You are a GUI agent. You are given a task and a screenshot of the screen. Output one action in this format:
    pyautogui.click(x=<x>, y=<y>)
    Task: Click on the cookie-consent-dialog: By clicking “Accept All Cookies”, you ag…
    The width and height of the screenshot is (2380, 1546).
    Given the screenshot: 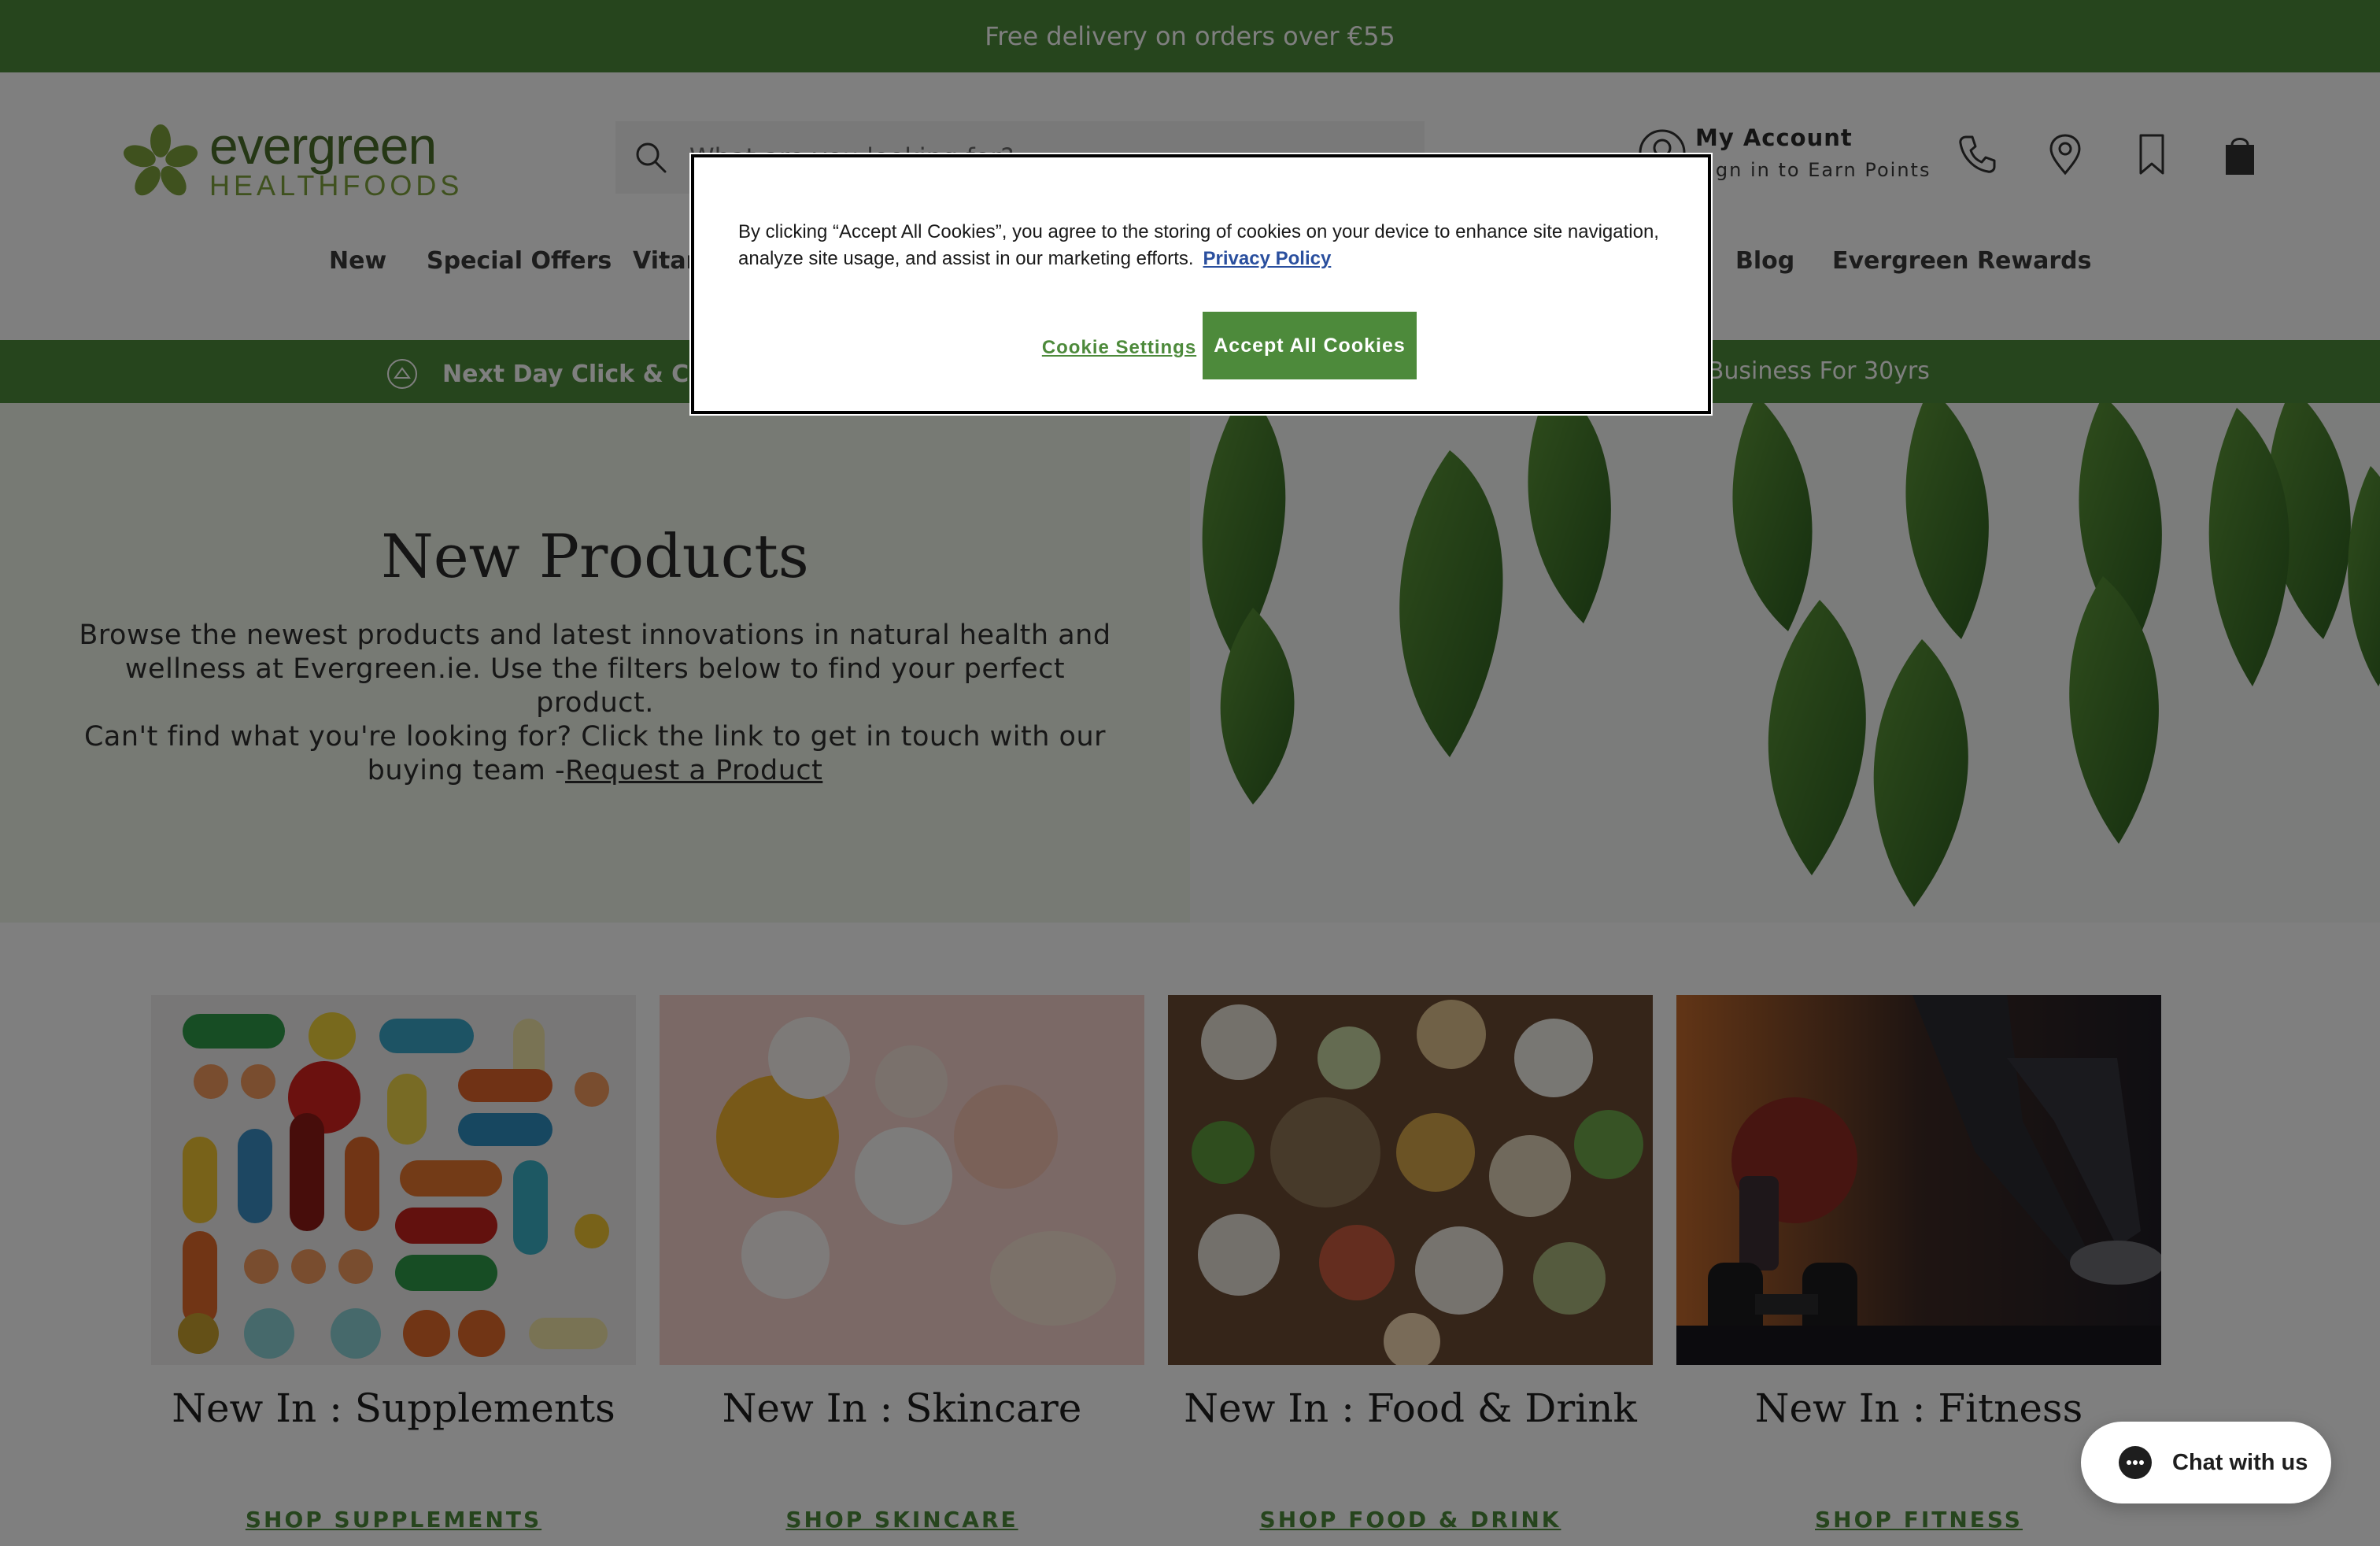 What is the action you would take?
    pyautogui.click(x=1201, y=284)
    